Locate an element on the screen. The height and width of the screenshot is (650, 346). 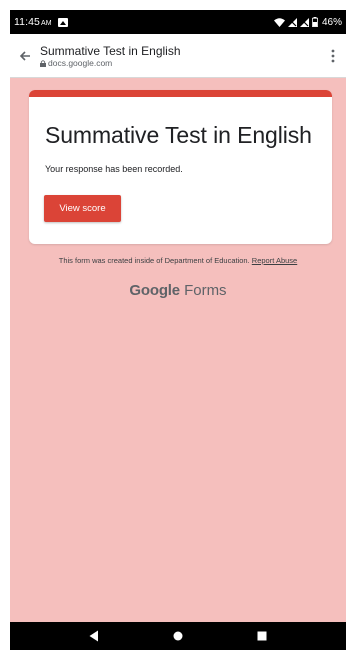
google-forms-logo: Google Forms is located at coordinates (178, 290).